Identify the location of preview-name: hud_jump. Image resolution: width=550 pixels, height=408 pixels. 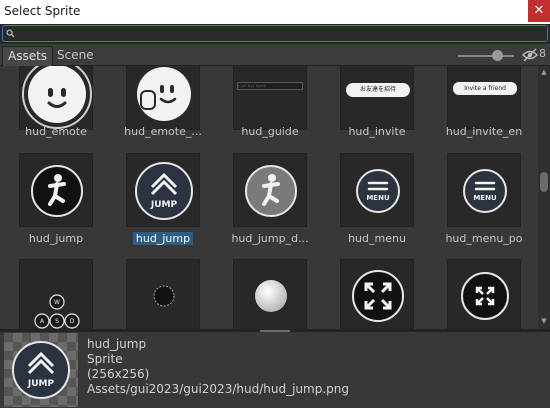
(117, 344).